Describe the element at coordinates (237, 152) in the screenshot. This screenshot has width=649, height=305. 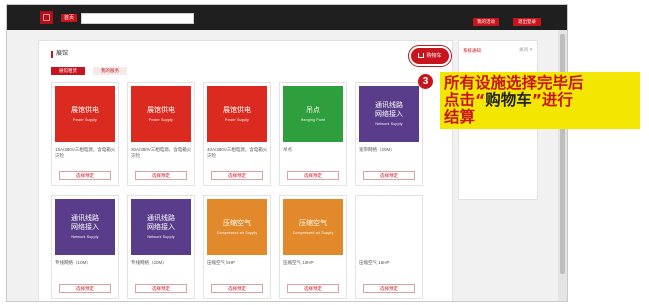
I see `product-description: 40A/380V三相电源，含电箱火灾险` at that location.